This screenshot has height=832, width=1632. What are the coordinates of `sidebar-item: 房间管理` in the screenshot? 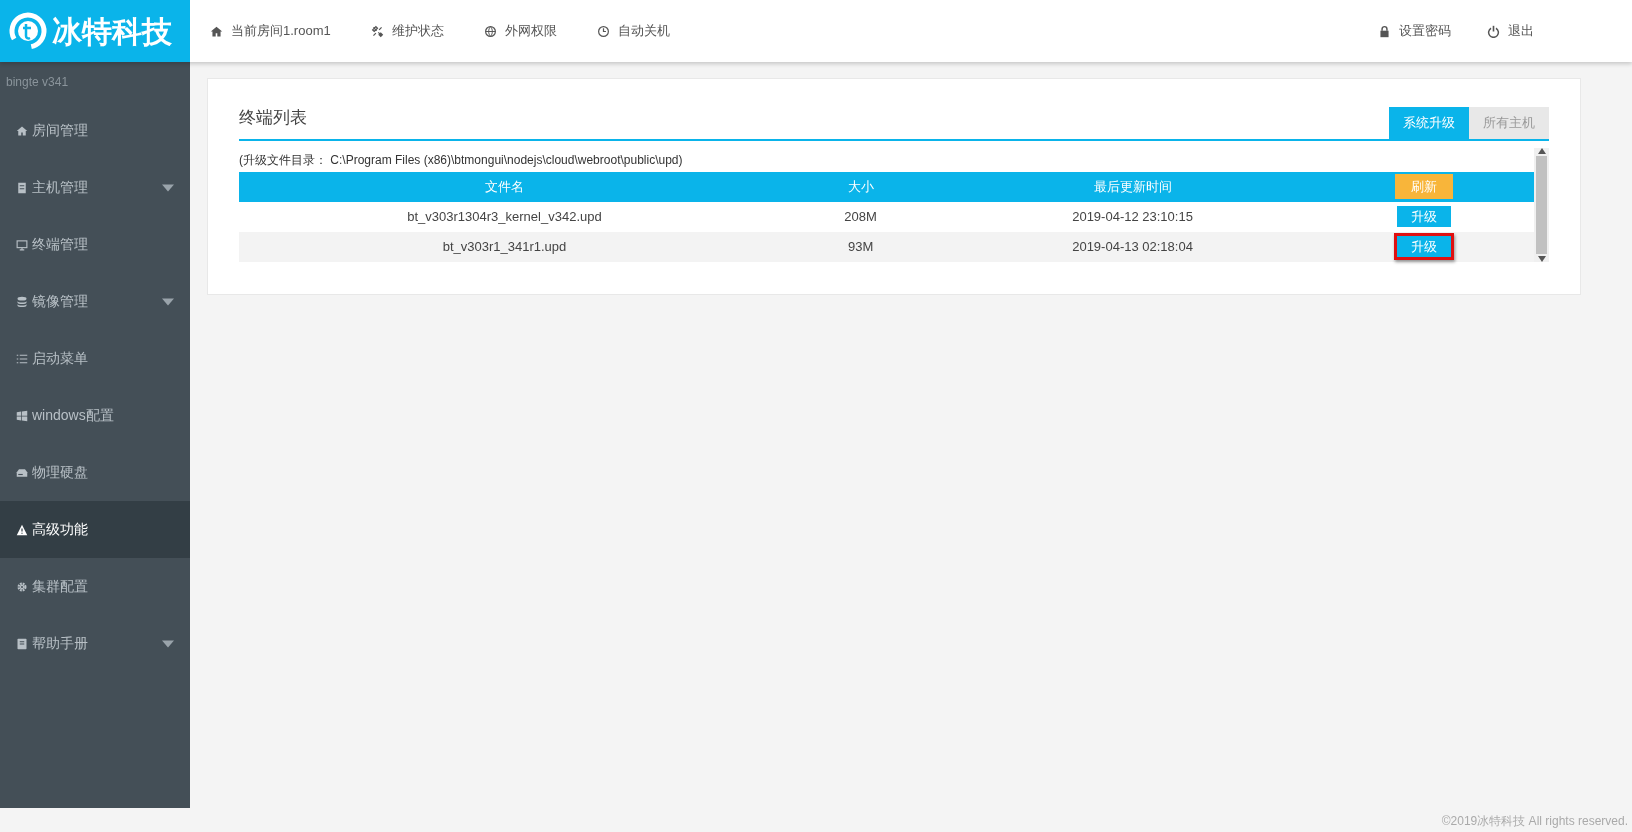 It's located at (95, 130).